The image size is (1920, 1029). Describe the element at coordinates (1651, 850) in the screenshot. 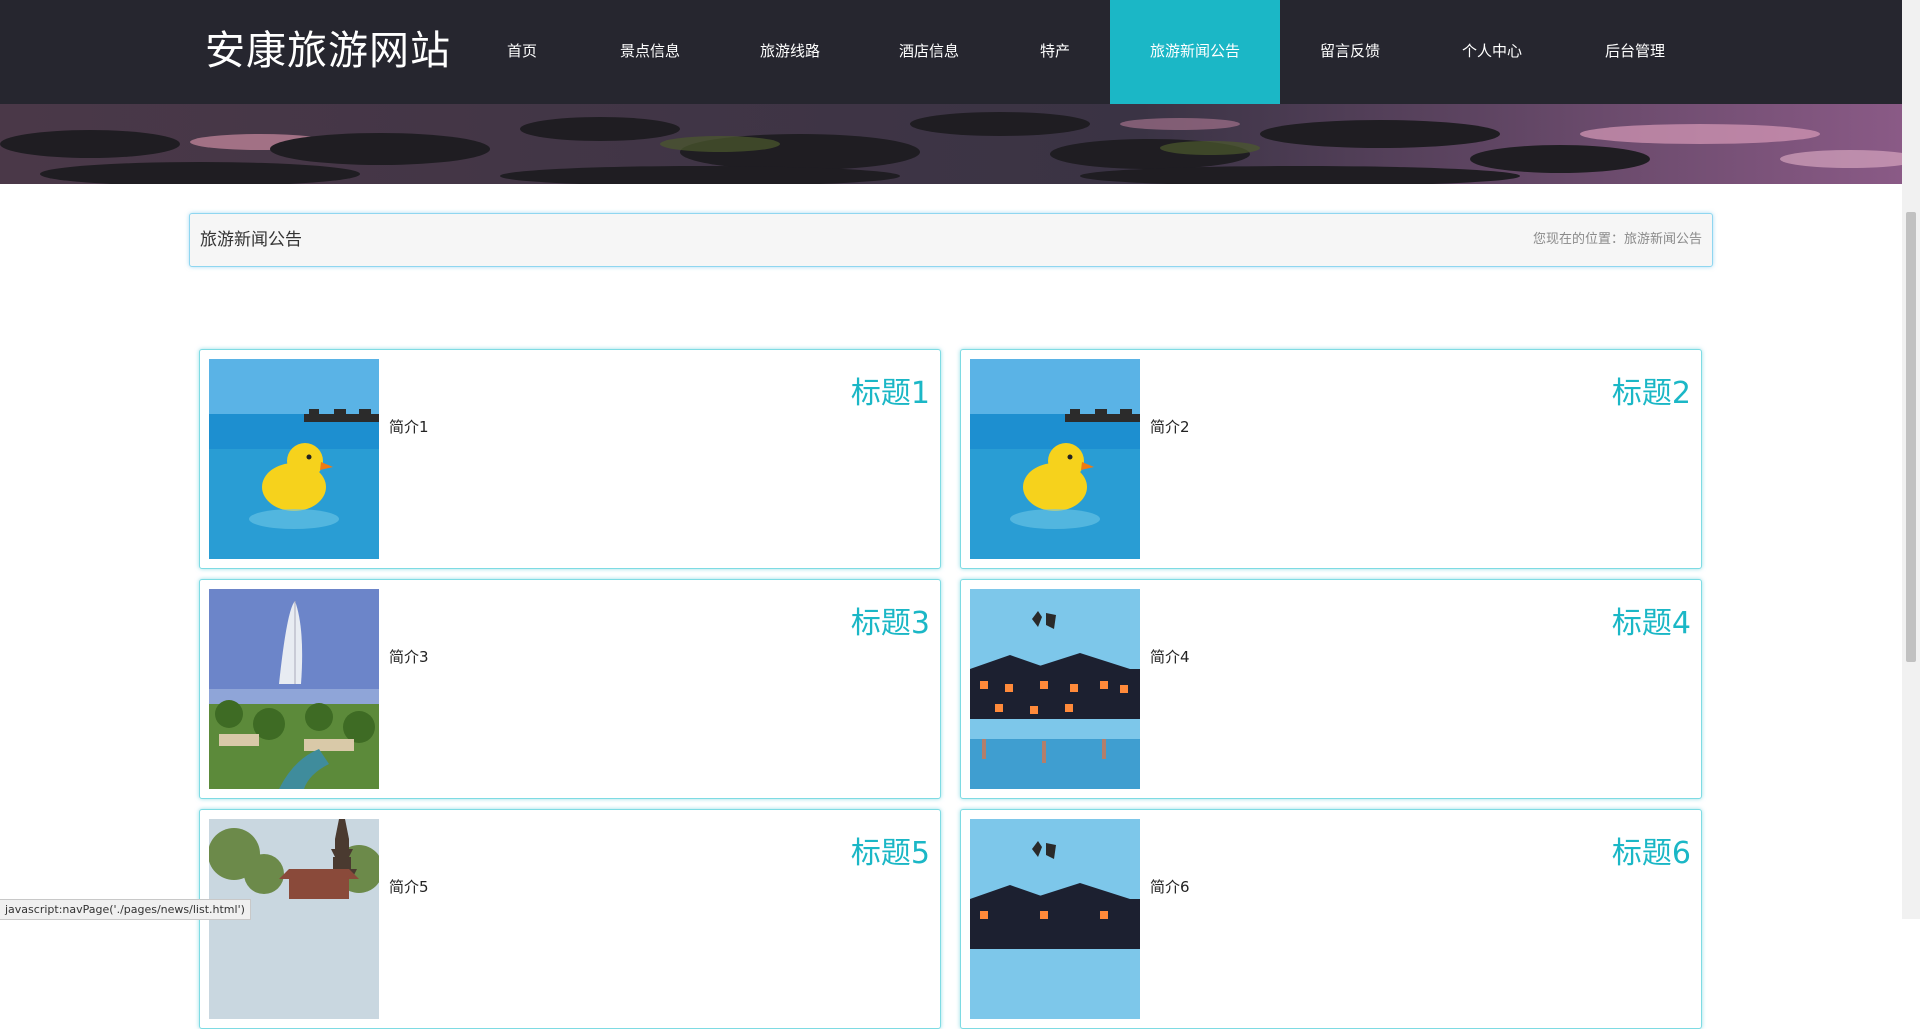

I see `news-title: 标题6` at that location.